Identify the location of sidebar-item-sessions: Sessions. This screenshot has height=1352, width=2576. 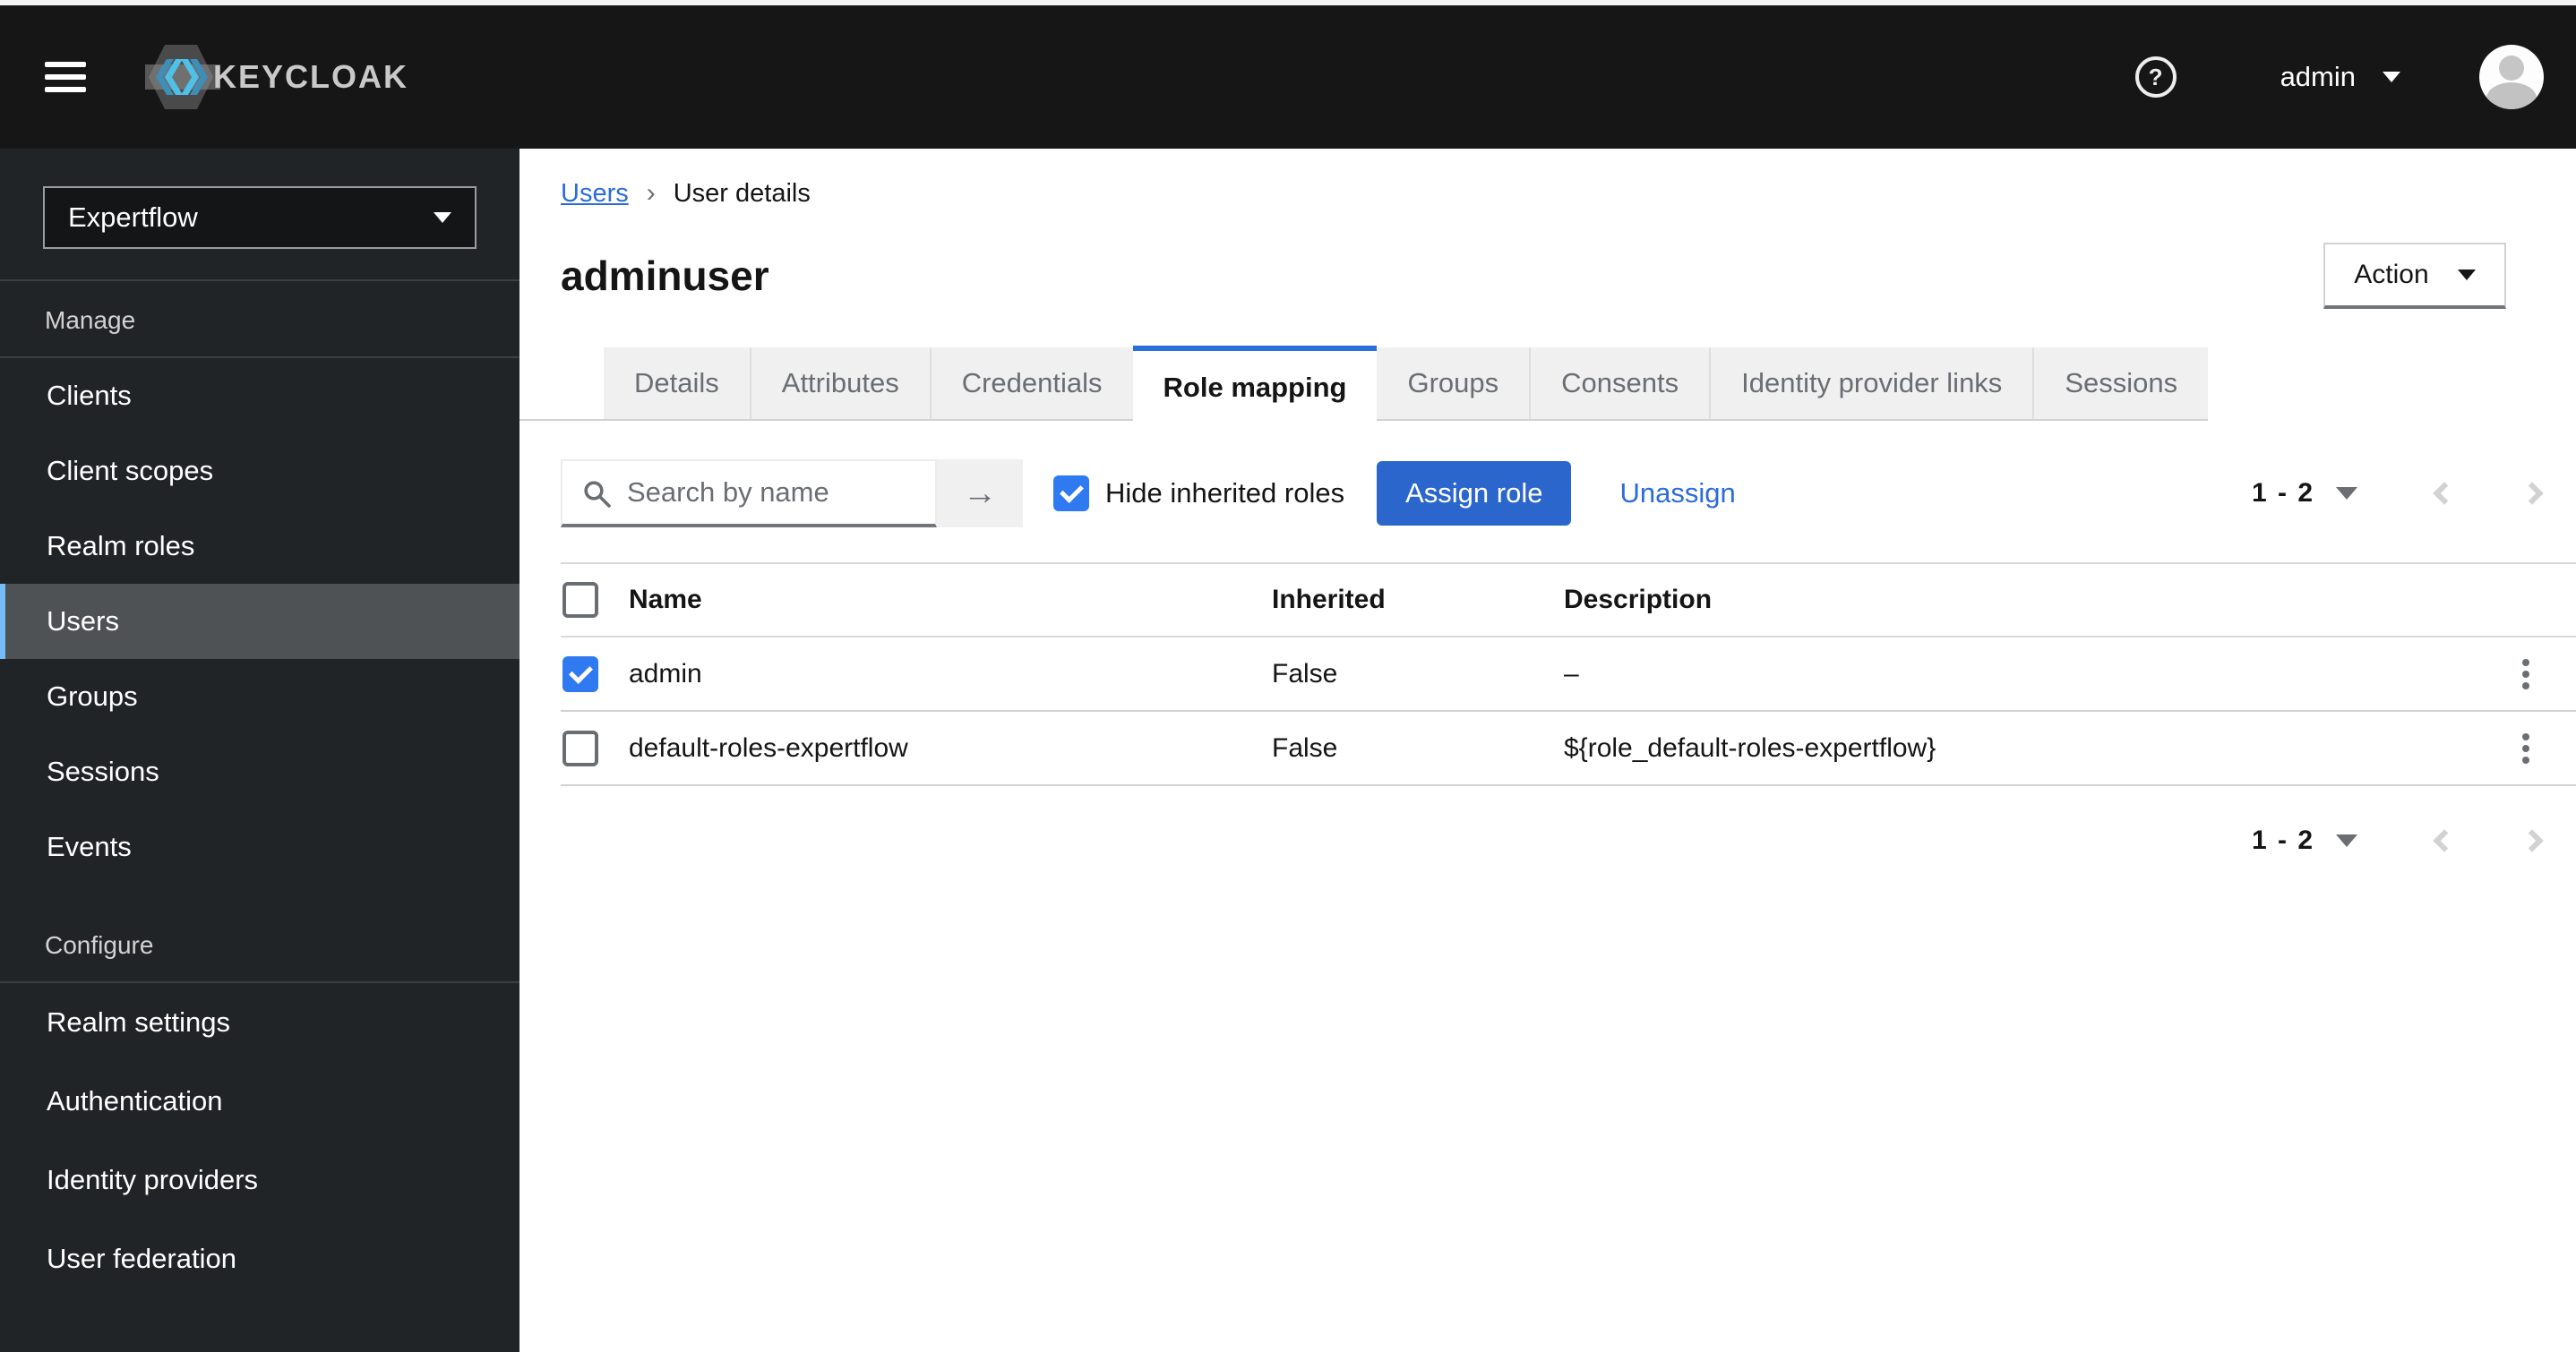
(259, 771).